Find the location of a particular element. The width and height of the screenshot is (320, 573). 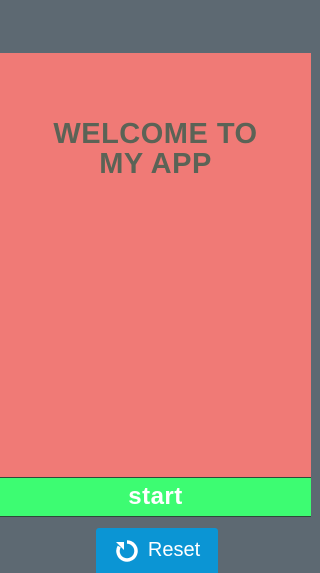

reset-button-label: Reset is located at coordinates (174, 550).